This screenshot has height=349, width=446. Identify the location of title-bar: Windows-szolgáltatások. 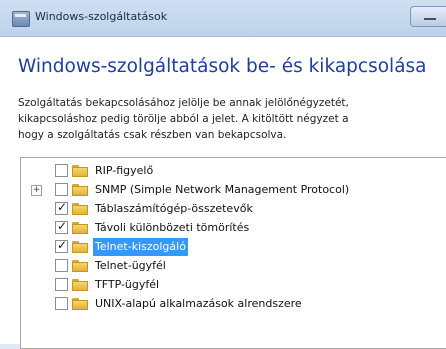
(223, 18).